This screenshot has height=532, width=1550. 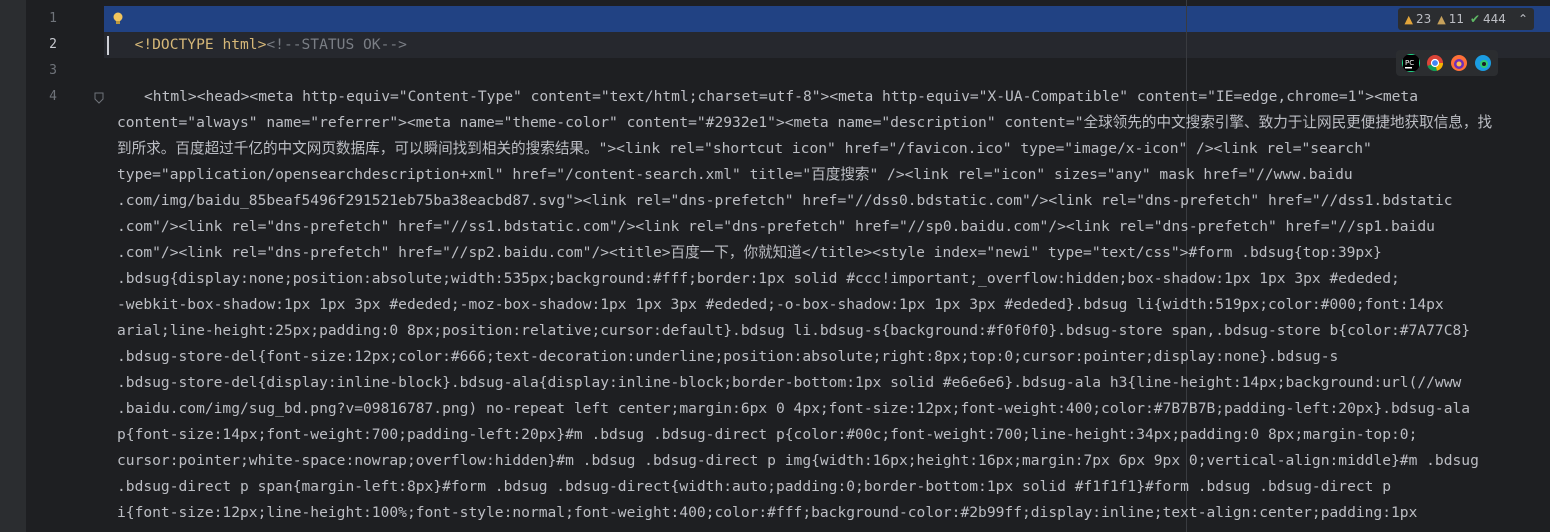 I want to click on svg-text: PC, so click(x=1409, y=63).